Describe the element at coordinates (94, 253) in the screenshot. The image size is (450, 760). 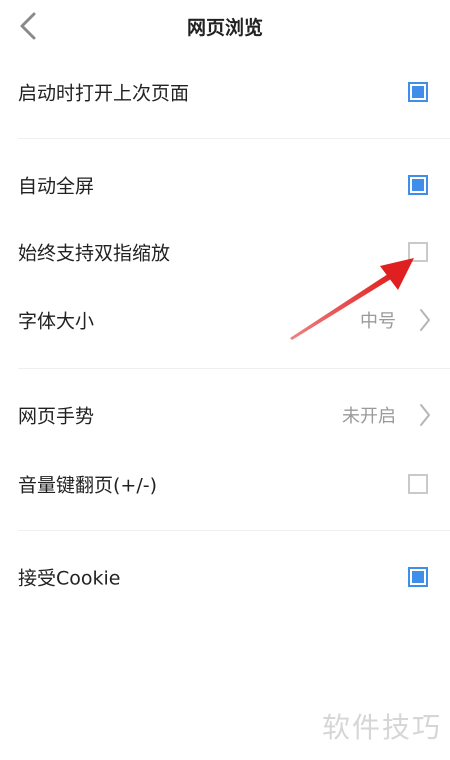
I see `setting-label: 始终支持双指缩放` at that location.